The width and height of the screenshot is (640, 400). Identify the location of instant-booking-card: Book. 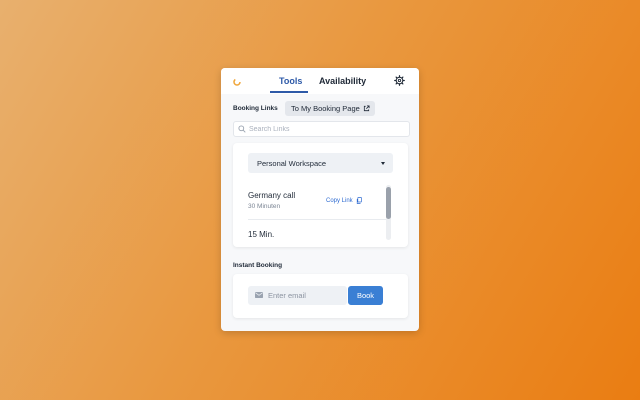
(320, 296).